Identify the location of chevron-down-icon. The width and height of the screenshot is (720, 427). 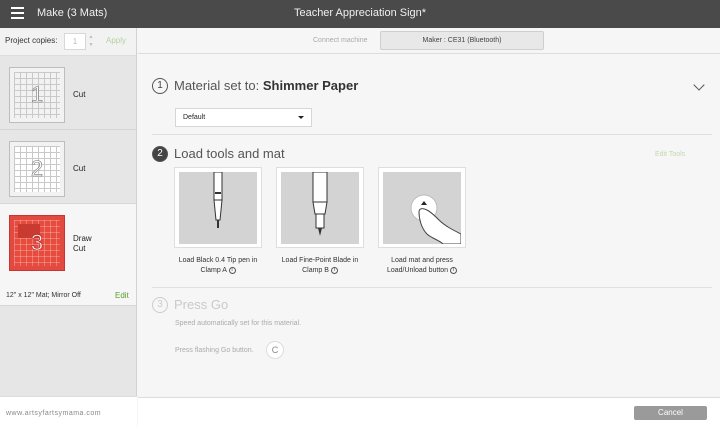
(699, 85).